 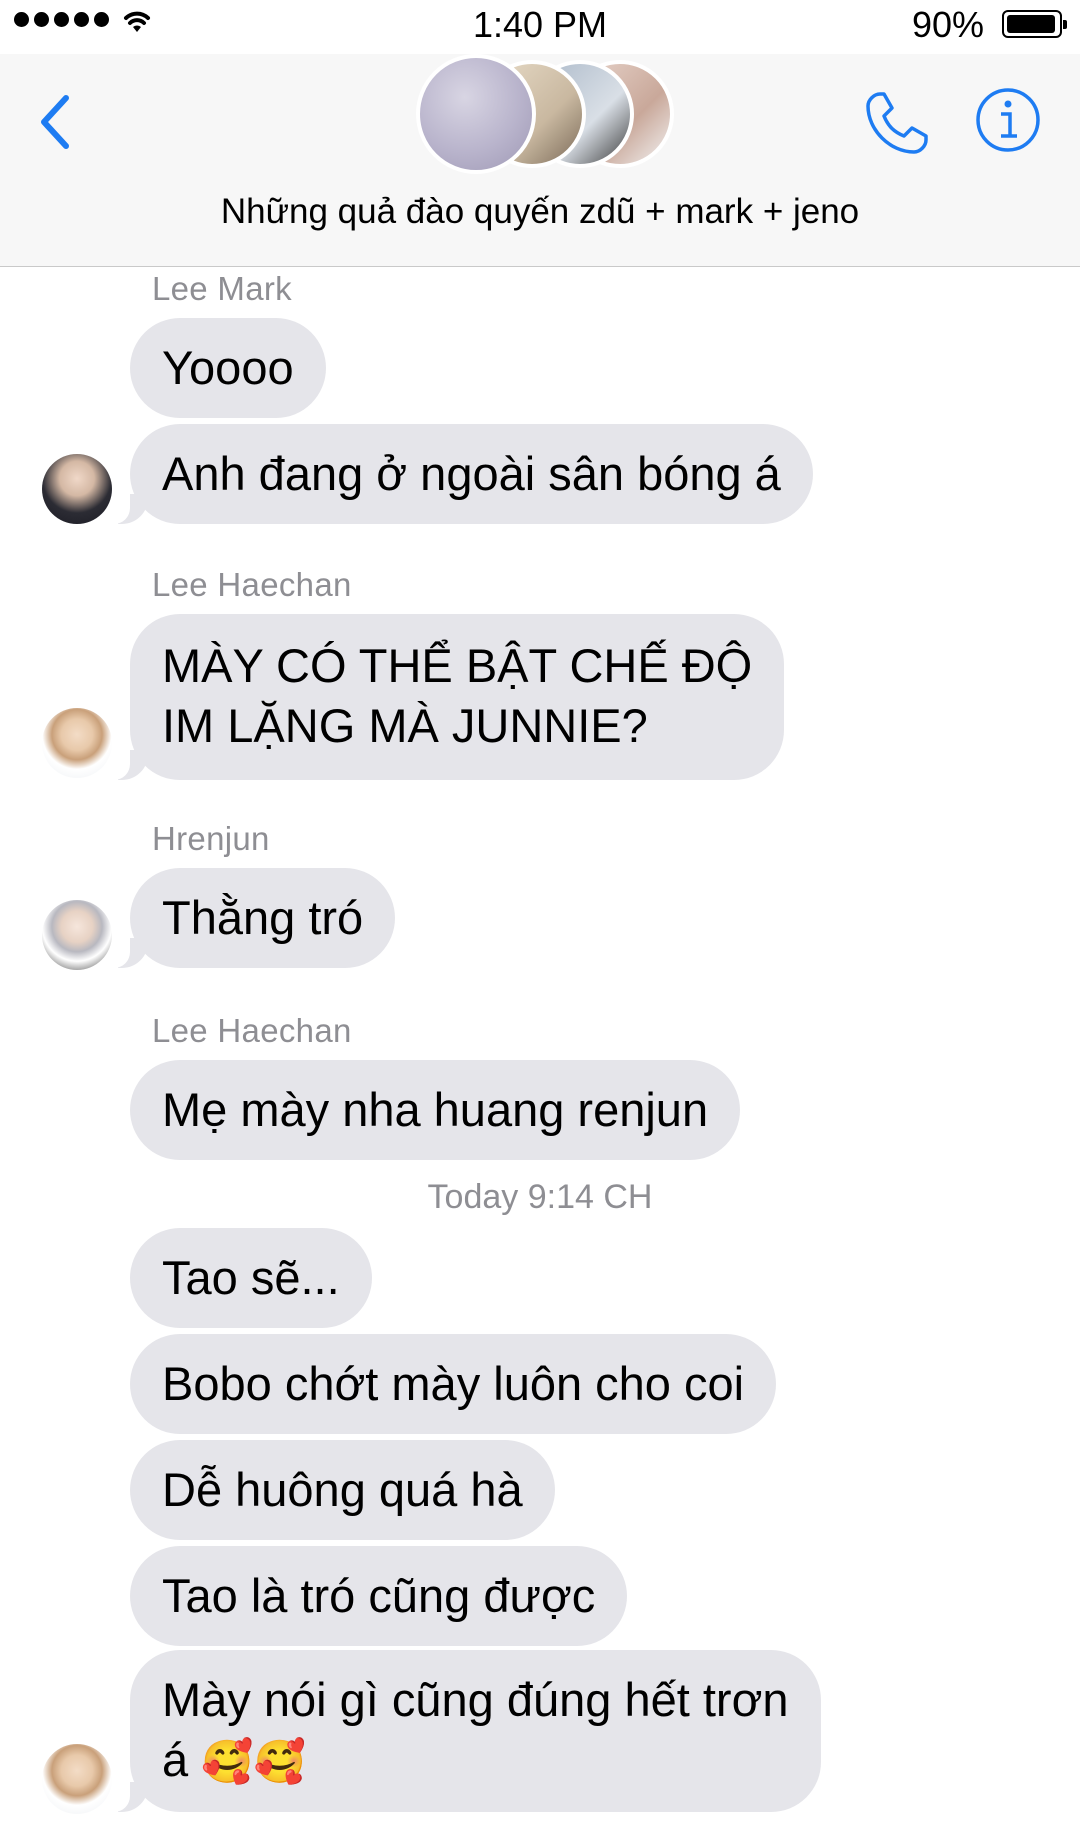 I want to click on status-bar: 1:40 PM 90%, so click(x=540, y=27).